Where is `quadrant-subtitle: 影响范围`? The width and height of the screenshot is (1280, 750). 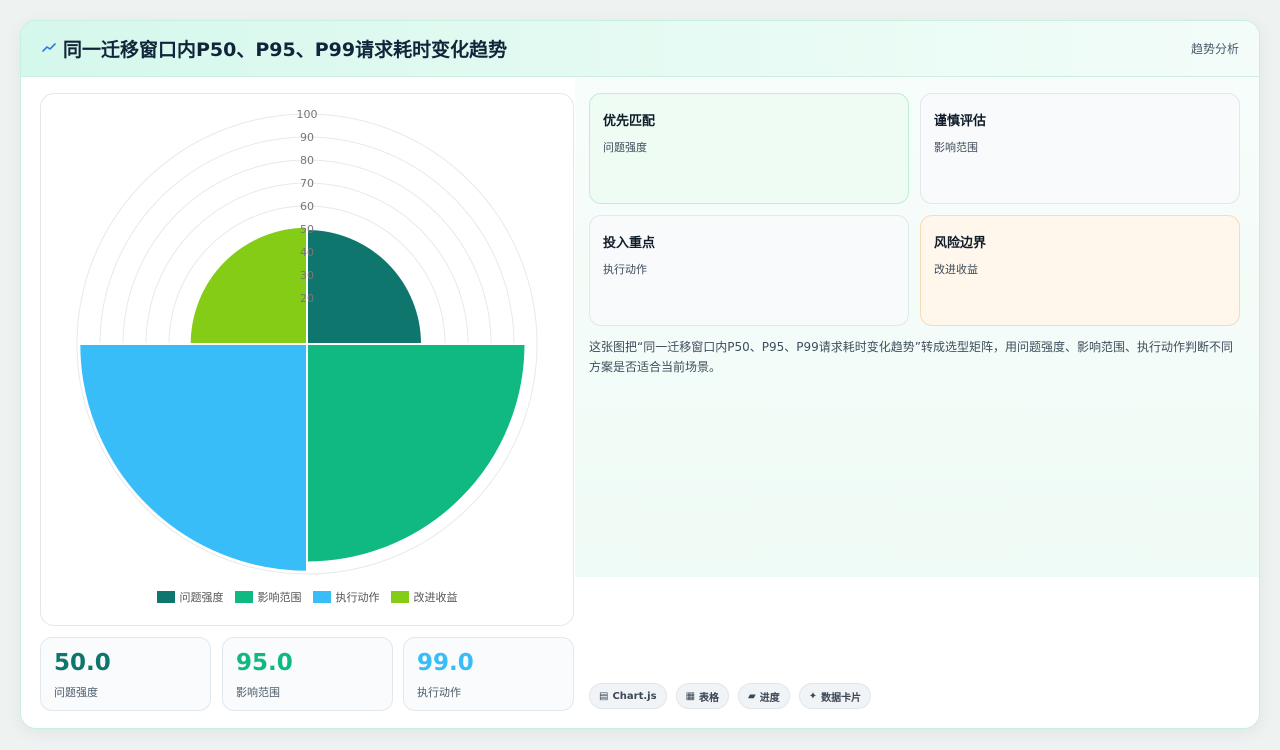 quadrant-subtitle: 影响范围 is located at coordinates (956, 147).